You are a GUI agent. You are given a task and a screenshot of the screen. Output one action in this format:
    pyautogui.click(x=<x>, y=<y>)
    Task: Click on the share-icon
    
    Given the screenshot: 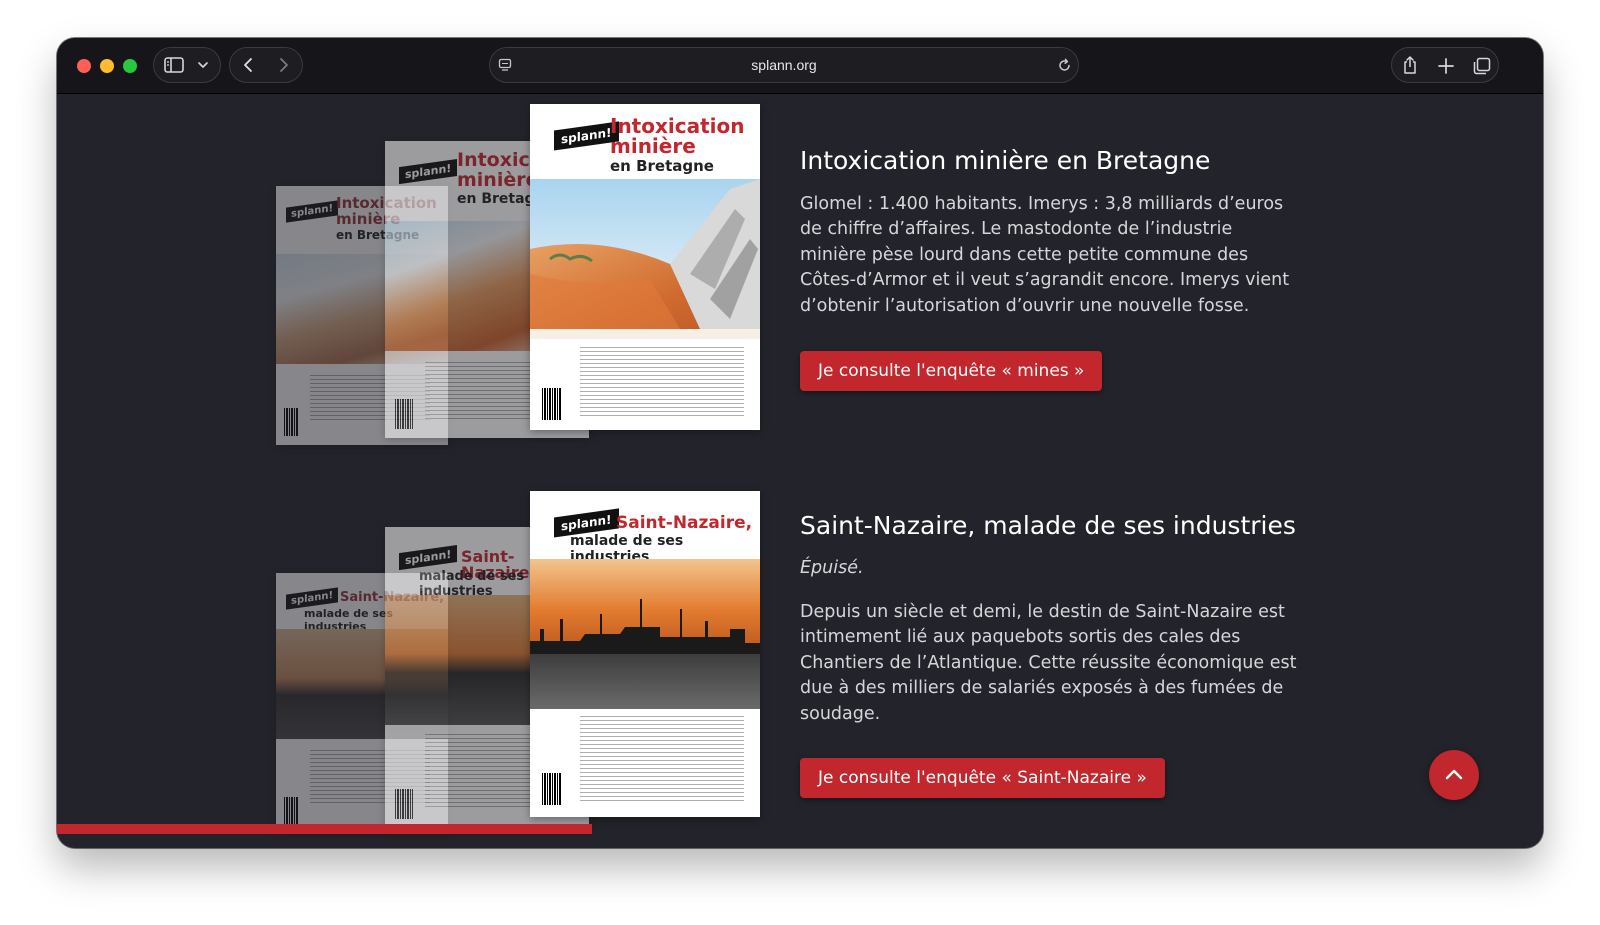 What is the action you would take?
    pyautogui.click(x=1410, y=65)
    